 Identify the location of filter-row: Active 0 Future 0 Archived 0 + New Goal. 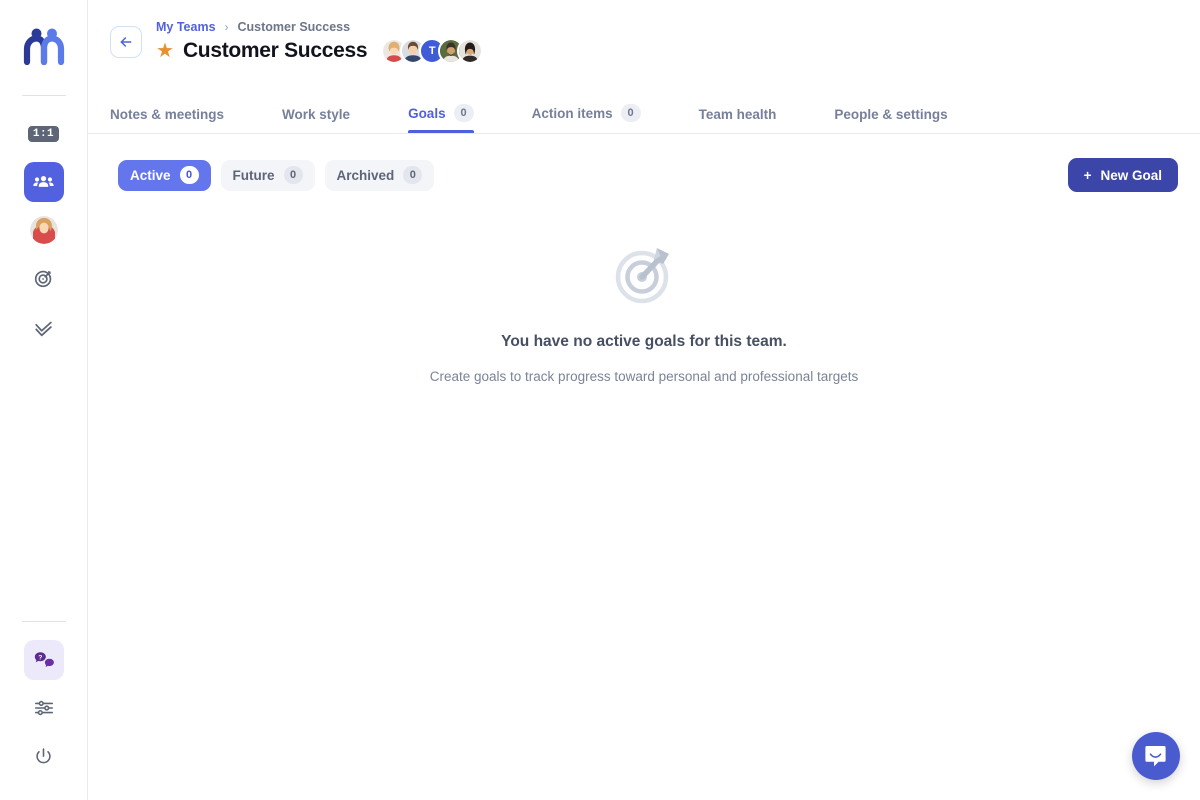
(644, 163).